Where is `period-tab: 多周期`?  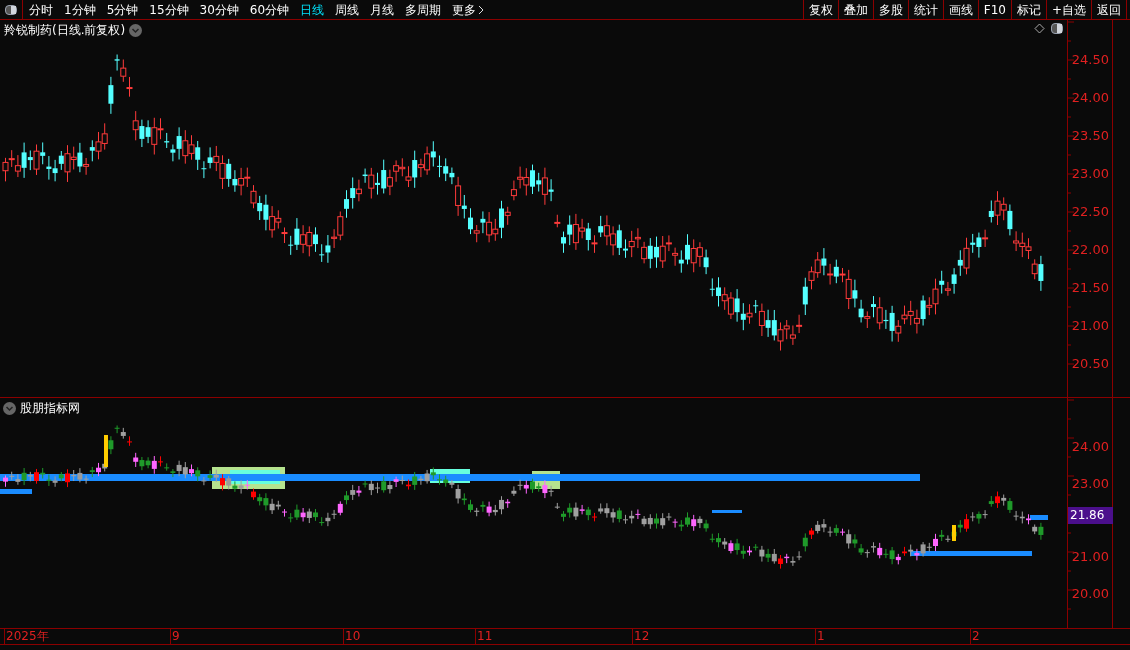
period-tab: 多周期 is located at coordinates (423, 9).